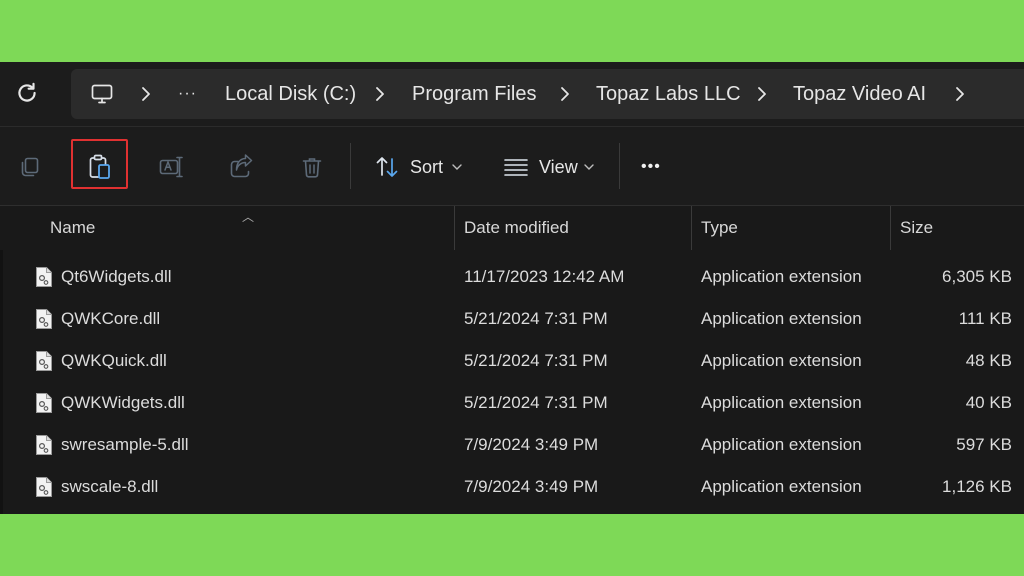  Describe the element at coordinates (719, 228) in the screenshot. I see `column-header-type: Type` at that location.